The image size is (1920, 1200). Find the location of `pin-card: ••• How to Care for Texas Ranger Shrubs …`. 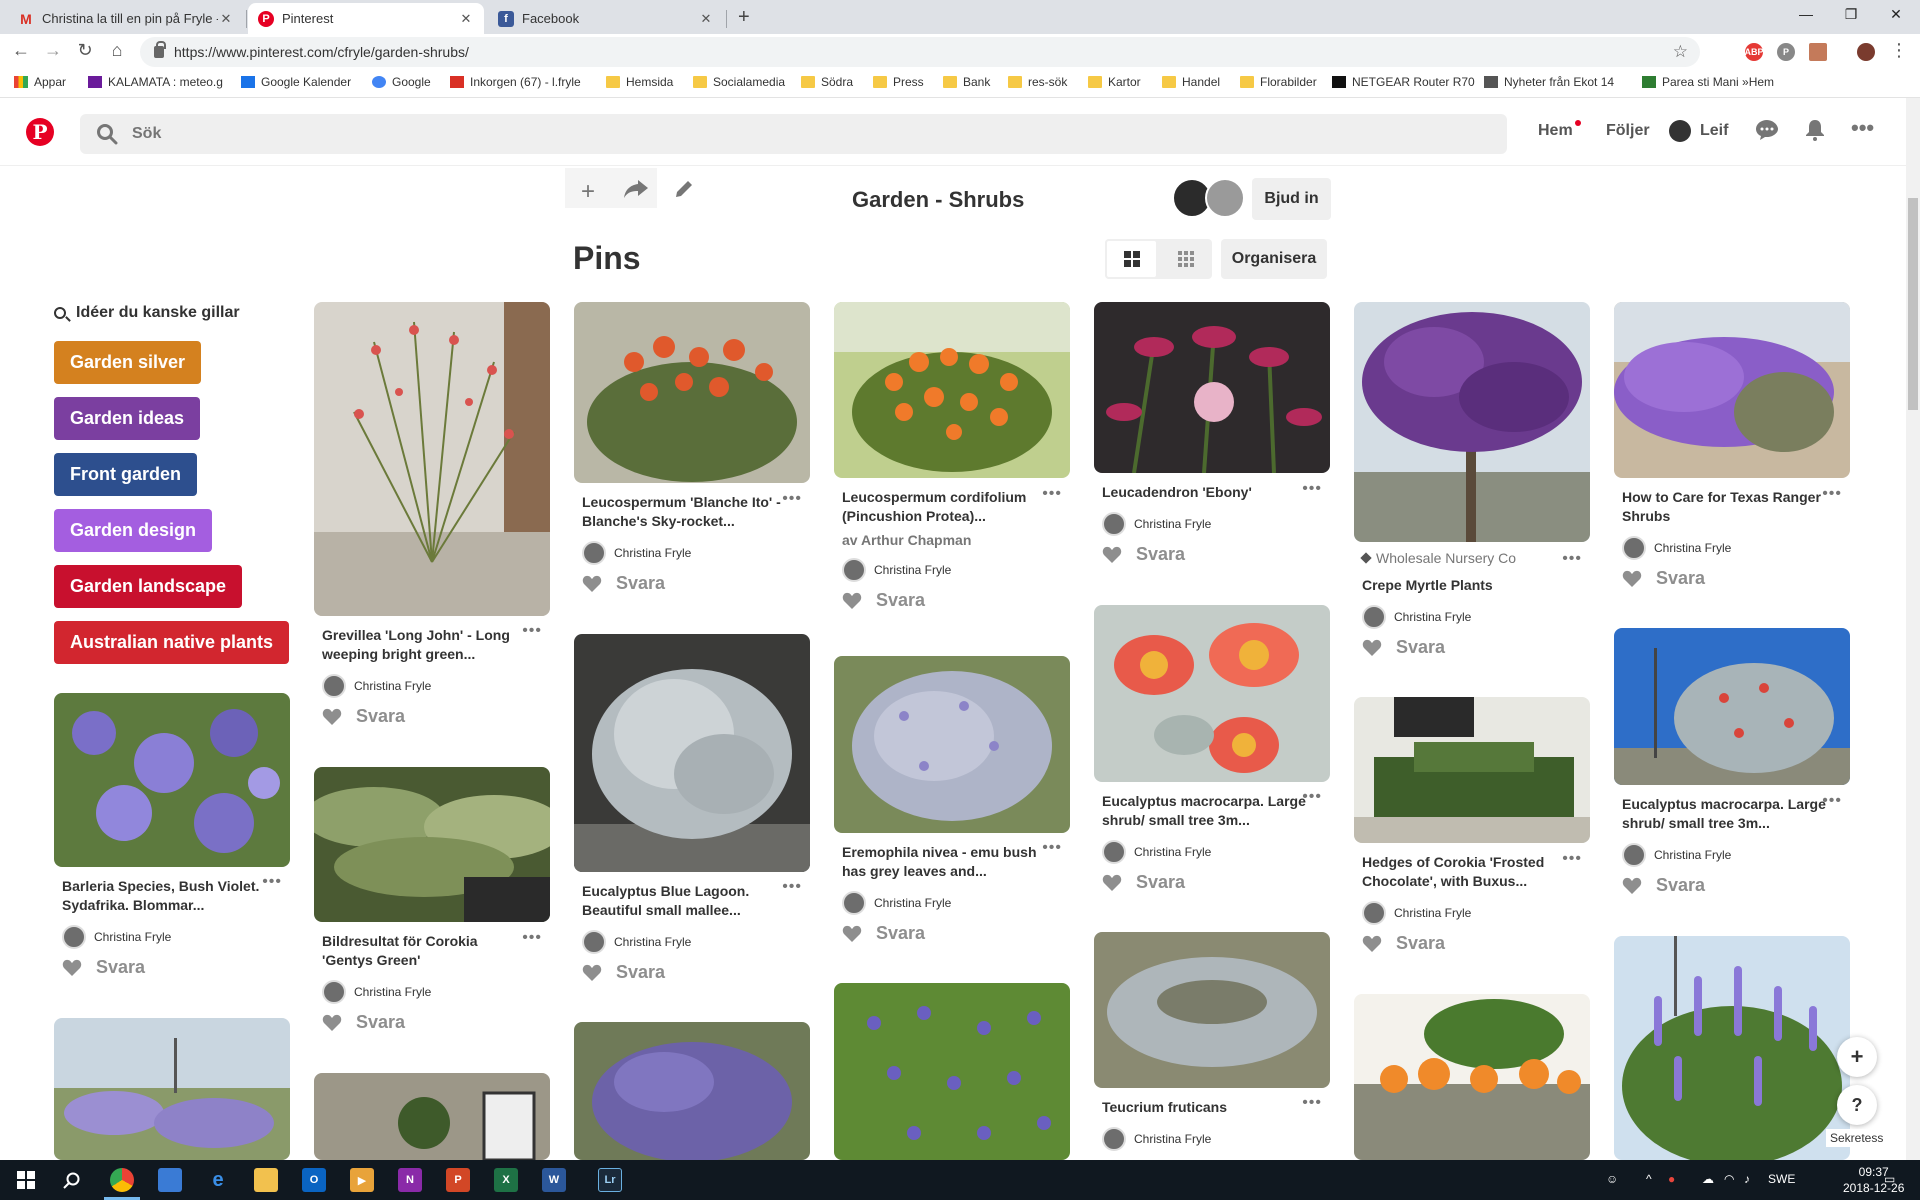

pin-card: ••• How to Care for Texas Ranger Shrubs … is located at coordinates (1732, 445).